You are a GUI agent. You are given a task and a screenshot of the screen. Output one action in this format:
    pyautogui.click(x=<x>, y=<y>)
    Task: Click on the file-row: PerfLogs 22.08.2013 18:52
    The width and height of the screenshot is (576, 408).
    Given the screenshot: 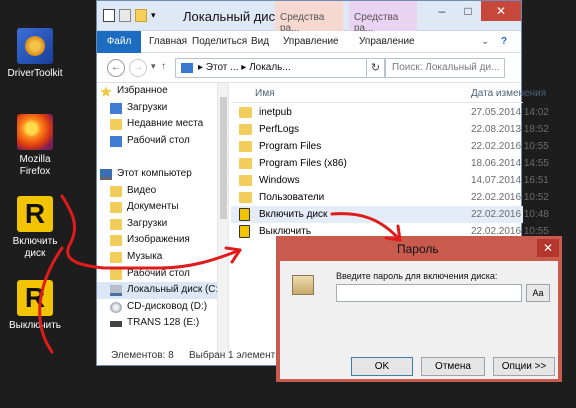 What is the action you would take?
    pyautogui.click(x=390, y=129)
    